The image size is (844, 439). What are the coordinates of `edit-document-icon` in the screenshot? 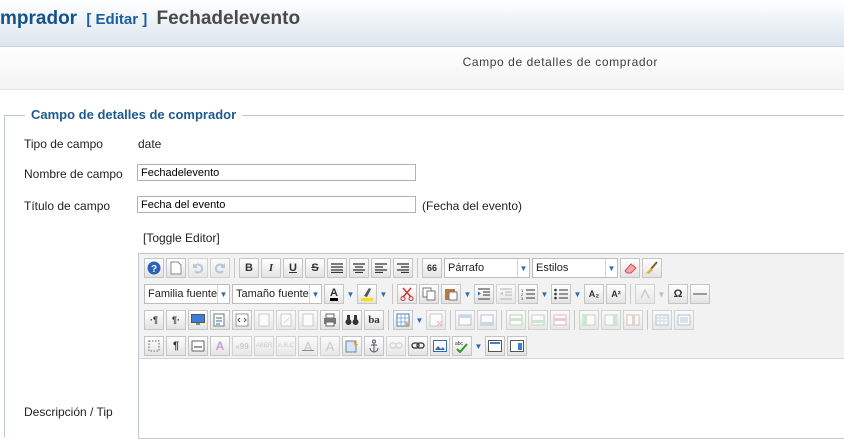 It's located at (286, 320).